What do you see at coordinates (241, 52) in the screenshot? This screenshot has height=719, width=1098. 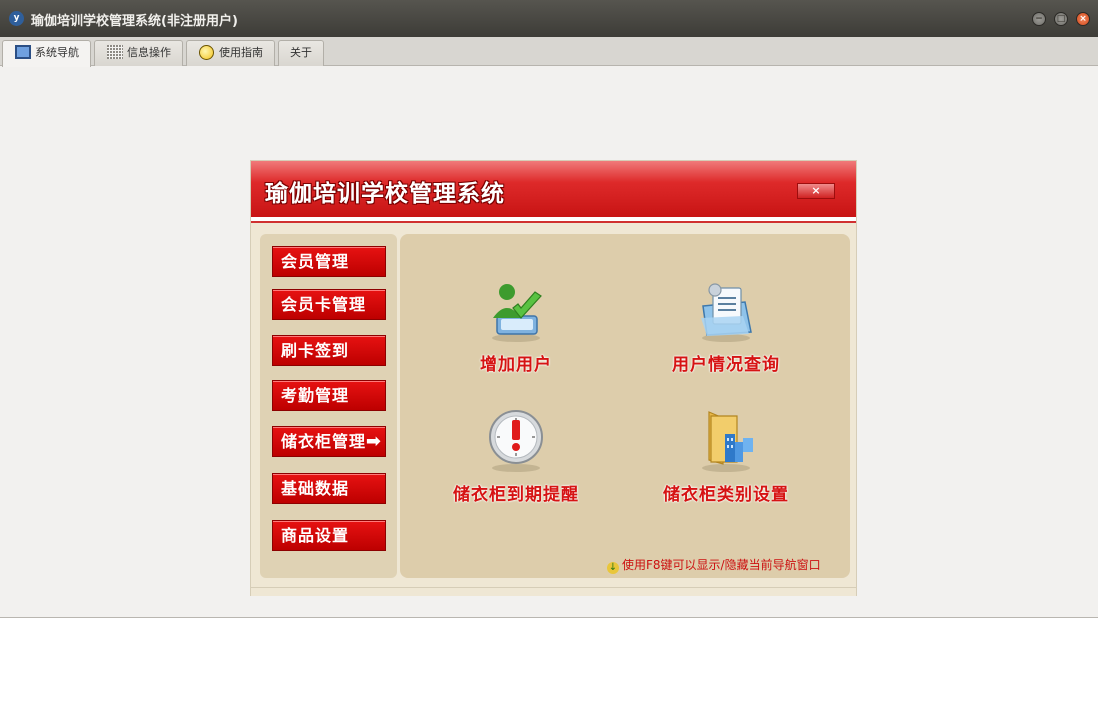 I see `tab-label: 使用指南` at bounding box center [241, 52].